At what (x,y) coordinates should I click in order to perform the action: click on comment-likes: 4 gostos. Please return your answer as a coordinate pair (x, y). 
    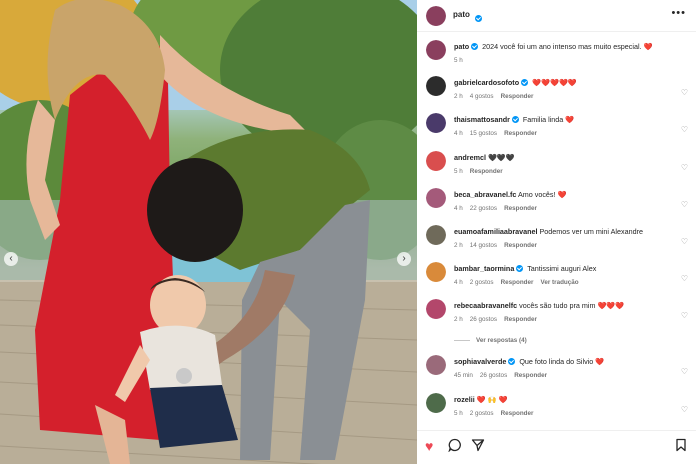
    Looking at the image, I should click on (482, 96).